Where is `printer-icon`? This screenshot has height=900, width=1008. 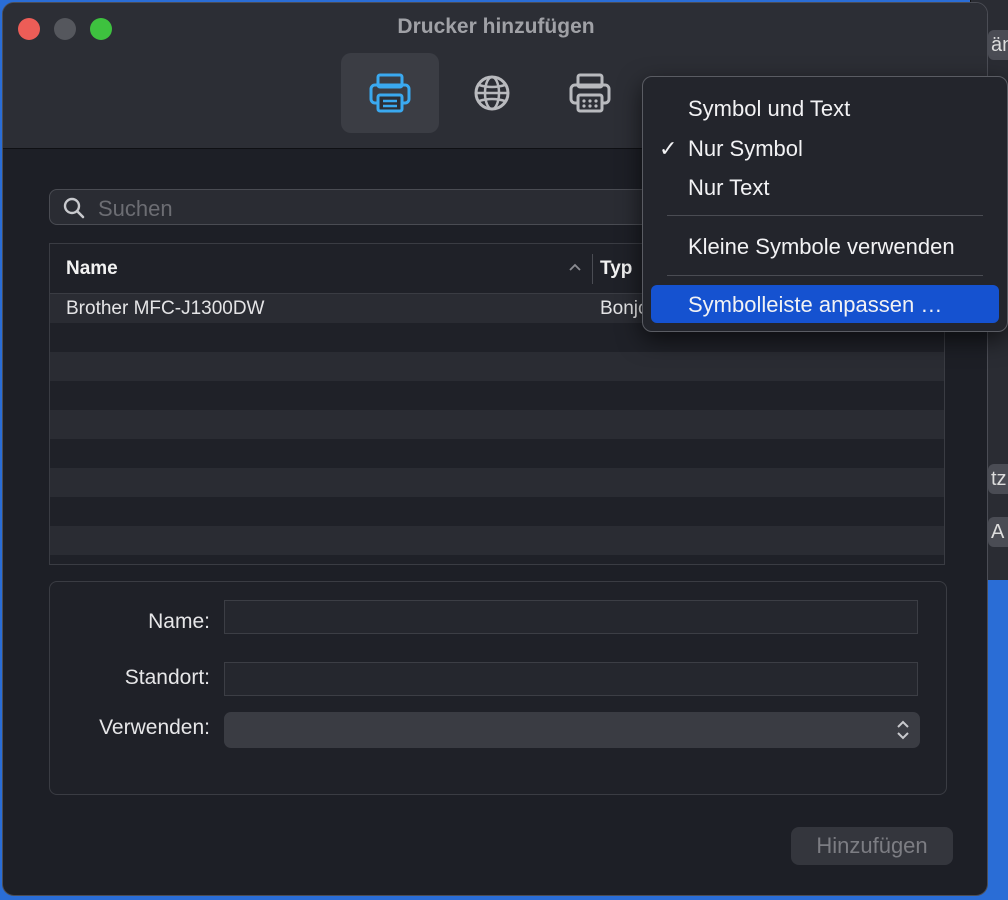 printer-icon is located at coordinates (390, 93).